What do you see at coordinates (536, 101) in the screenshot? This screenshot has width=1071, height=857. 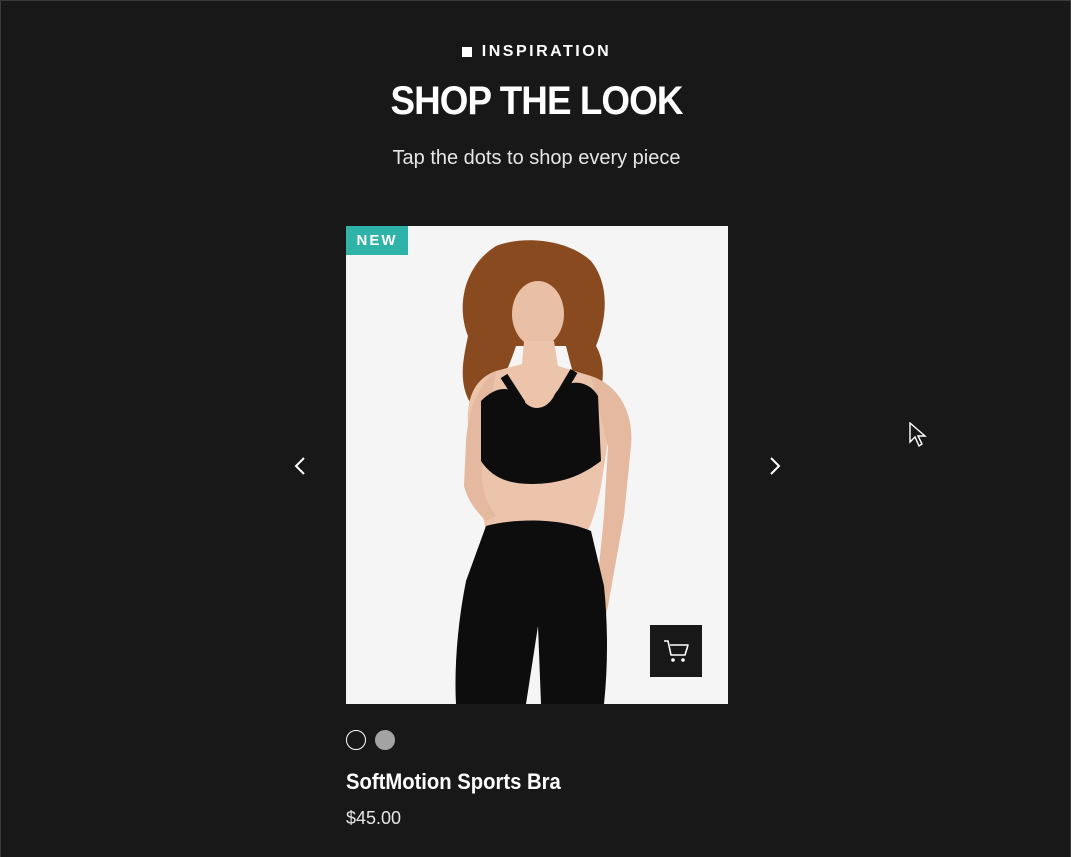 I see `section-title: SHOP THE LOOK` at bounding box center [536, 101].